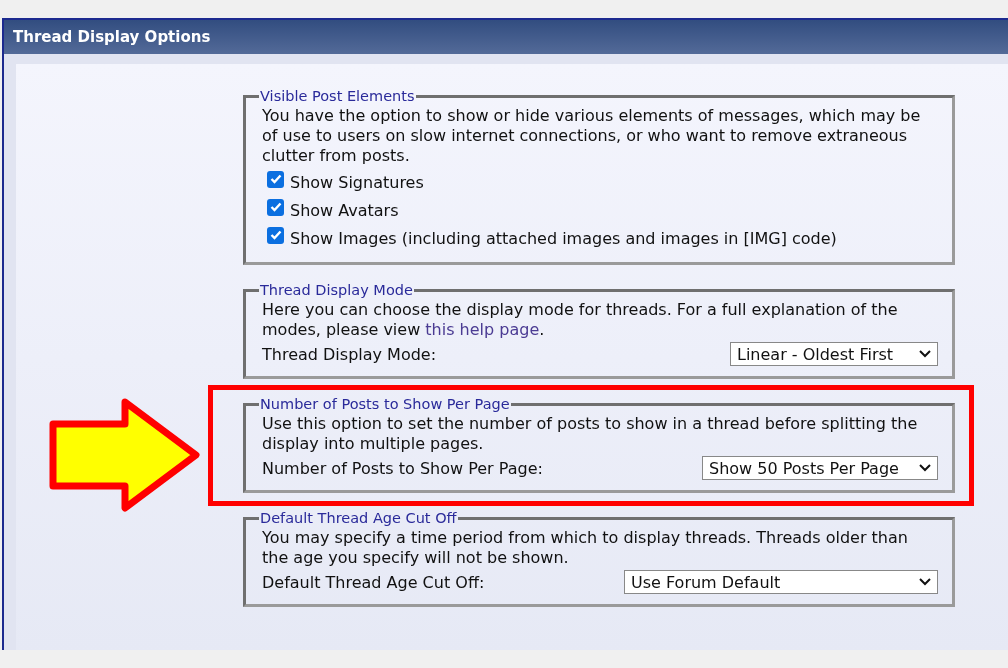 This screenshot has width=1008, height=668. I want to click on dropdown-select: Show 50 Posts Per Page, so click(820, 468).